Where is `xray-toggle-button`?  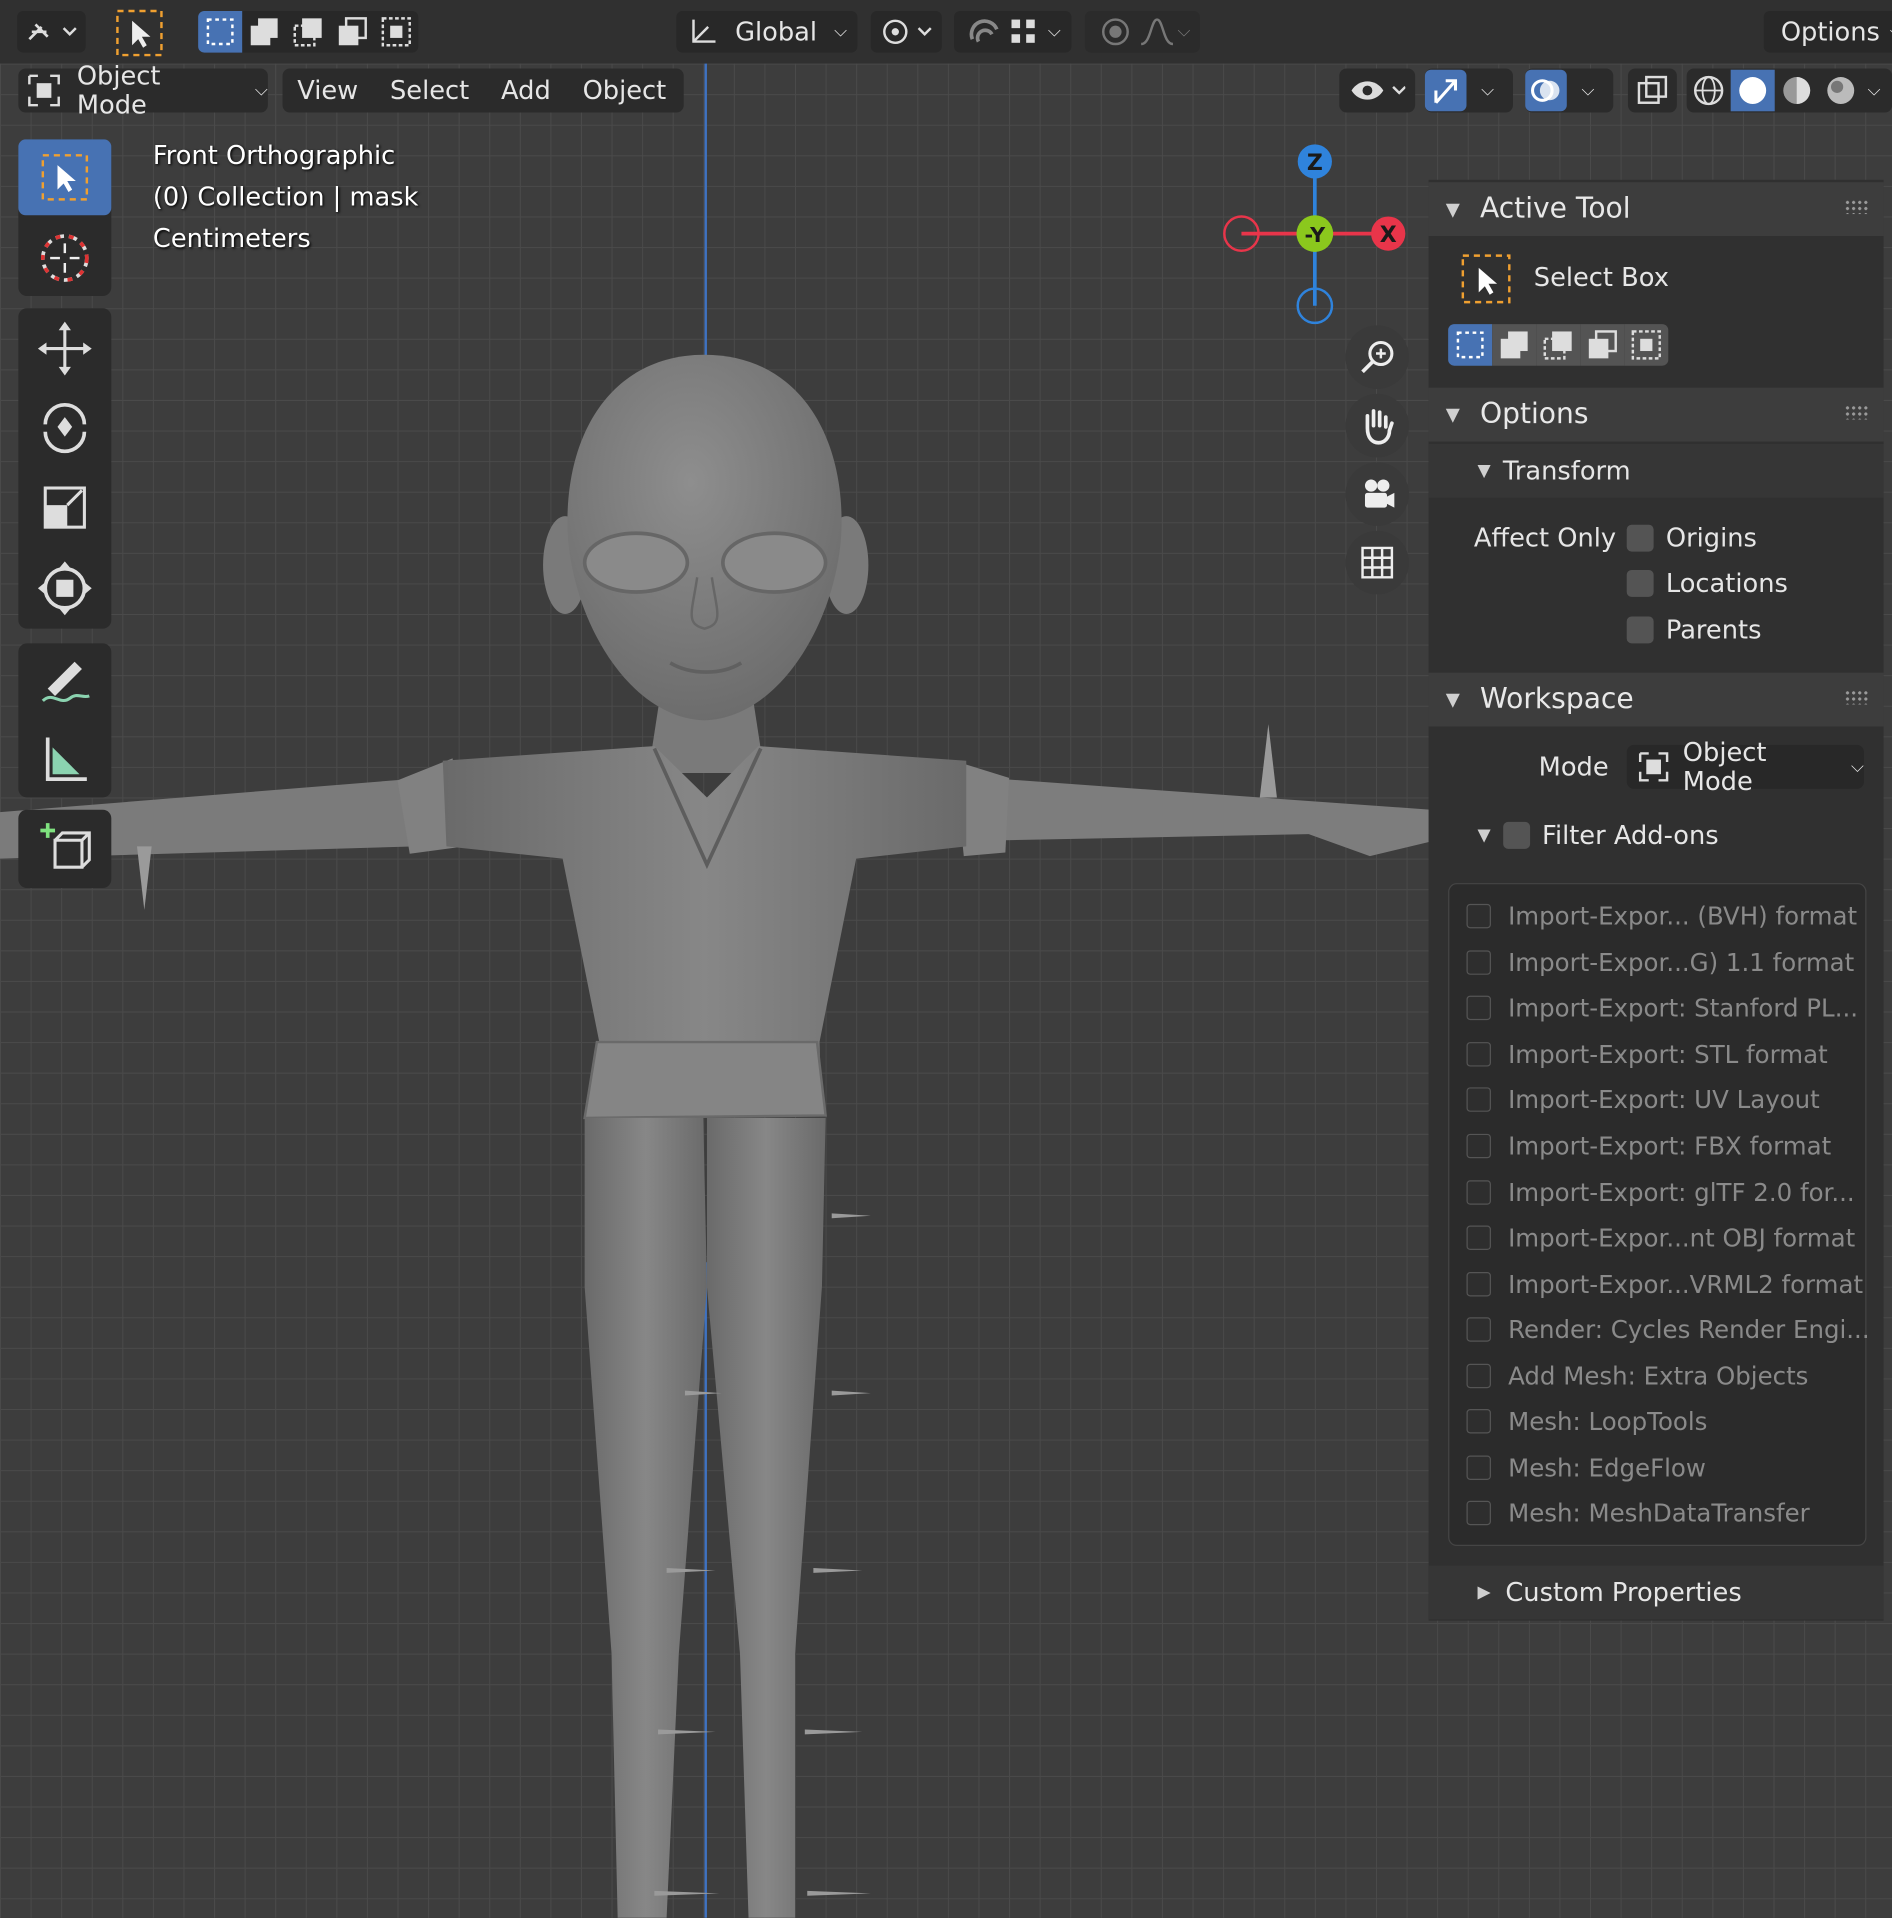 xray-toggle-button is located at coordinates (1652, 90).